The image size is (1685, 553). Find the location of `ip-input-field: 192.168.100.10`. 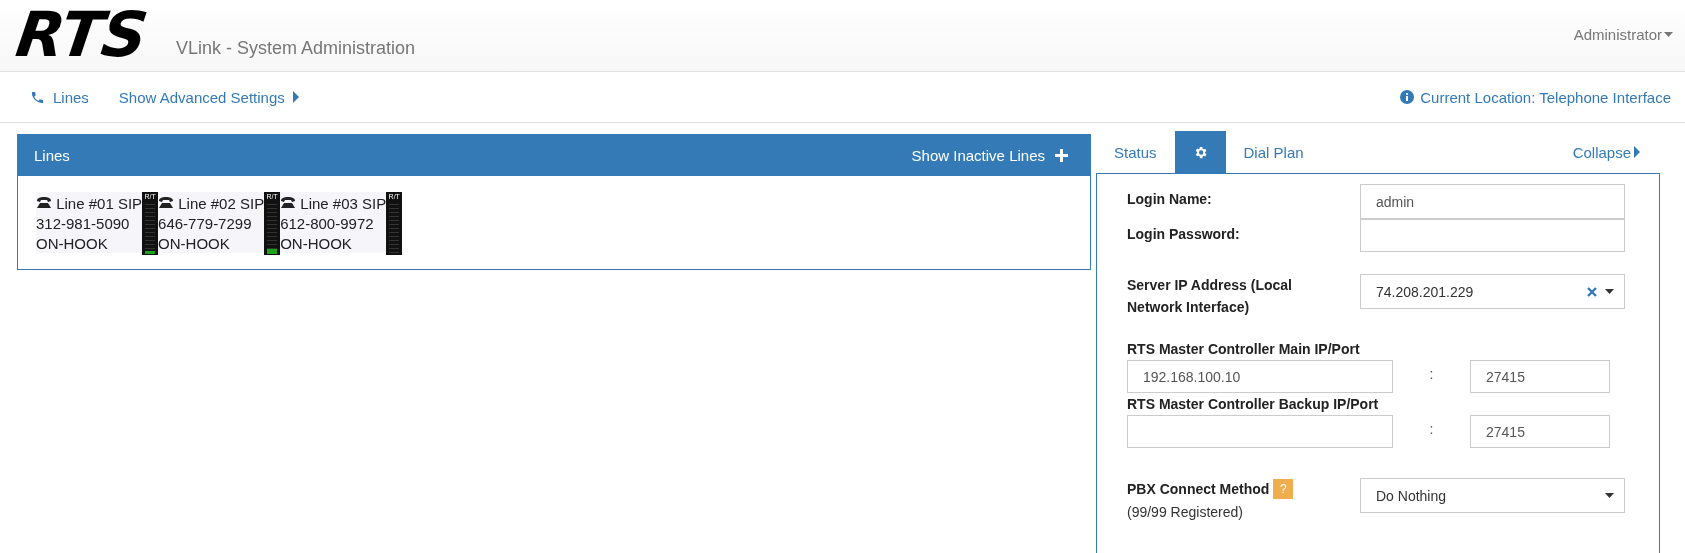

ip-input-field: 192.168.100.10 is located at coordinates (1260, 376).